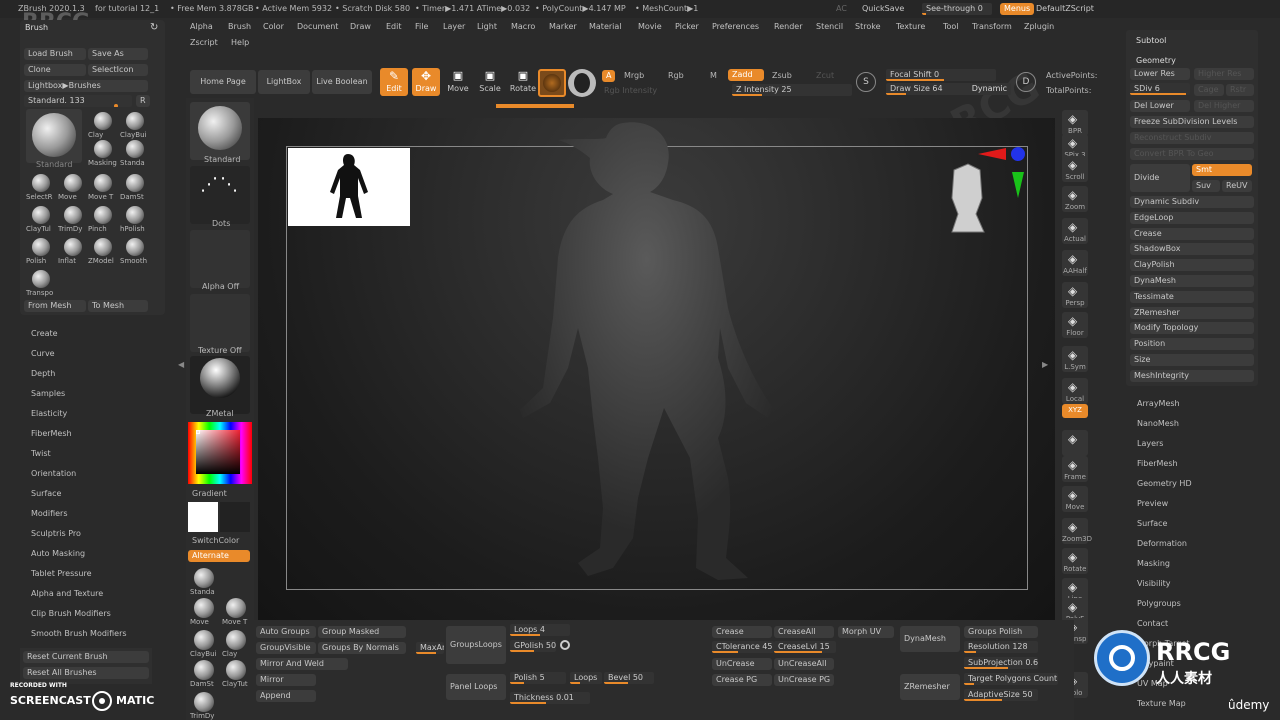  Describe the element at coordinates (135, 215) in the screenshot. I see `brush-11-icon` at that location.